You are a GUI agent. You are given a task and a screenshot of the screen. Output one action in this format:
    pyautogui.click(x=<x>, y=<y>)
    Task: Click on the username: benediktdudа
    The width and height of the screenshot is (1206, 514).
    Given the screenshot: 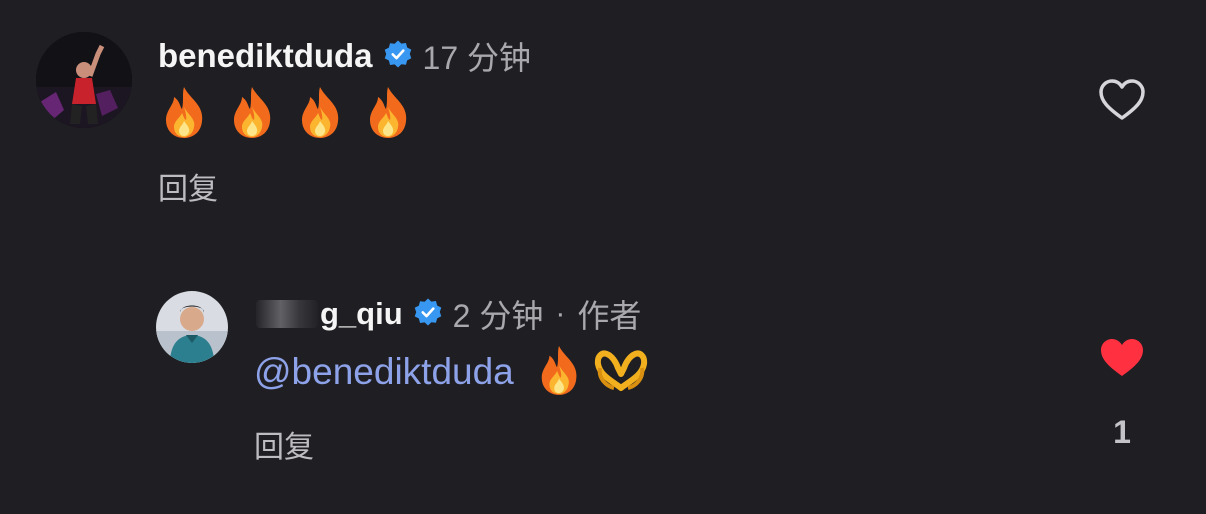 What is the action you would take?
    pyautogui.click(x=265, y=56)
    